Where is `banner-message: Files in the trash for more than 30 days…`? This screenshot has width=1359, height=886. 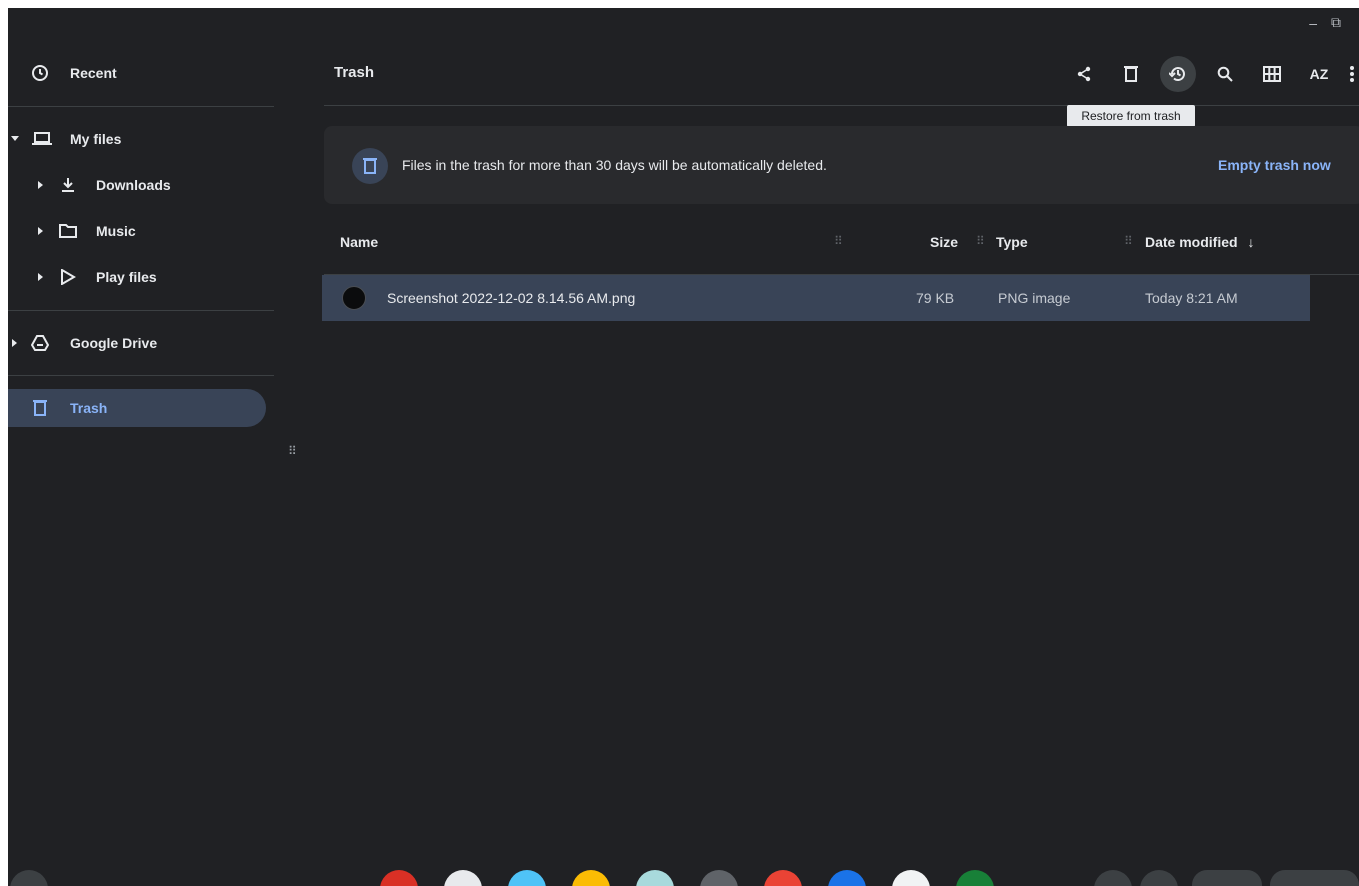
banner-message: Files in the trash for more than 30 days… is located at coordinates (614, 165).